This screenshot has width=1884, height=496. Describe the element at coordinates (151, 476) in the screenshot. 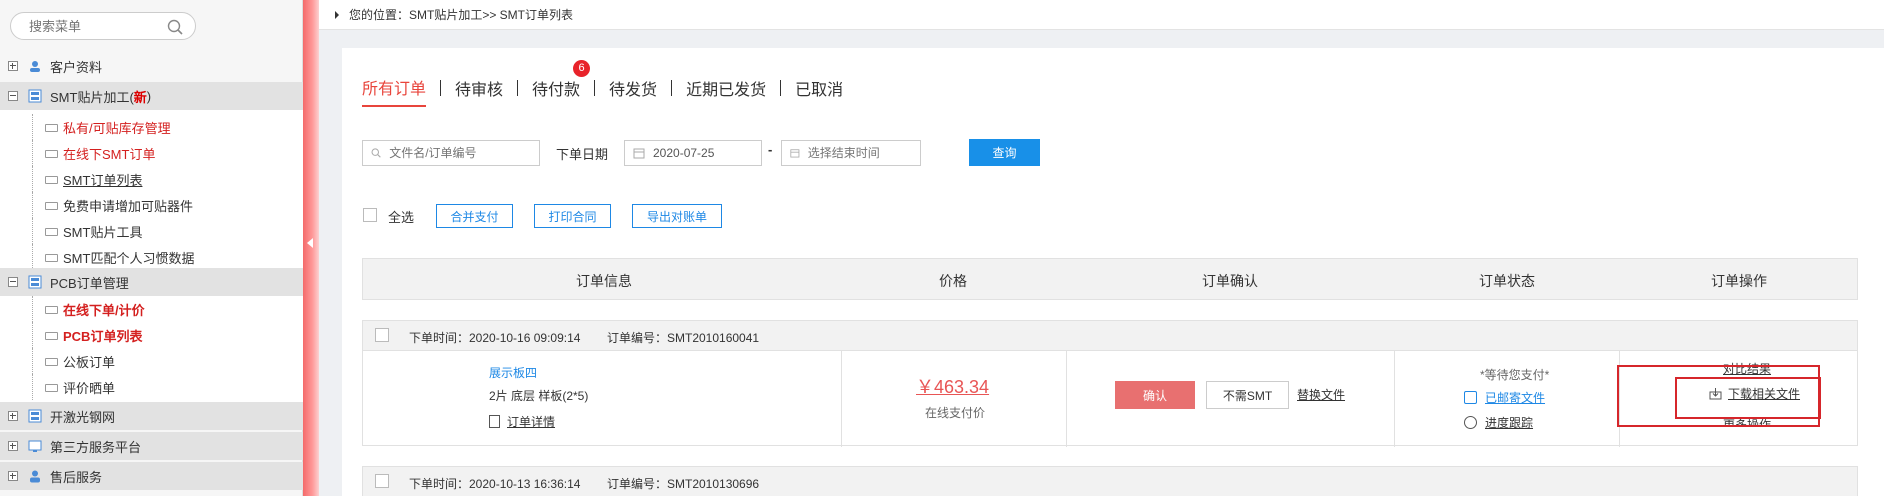

I see `menu-group-after-sales: 售后服务` at that location.